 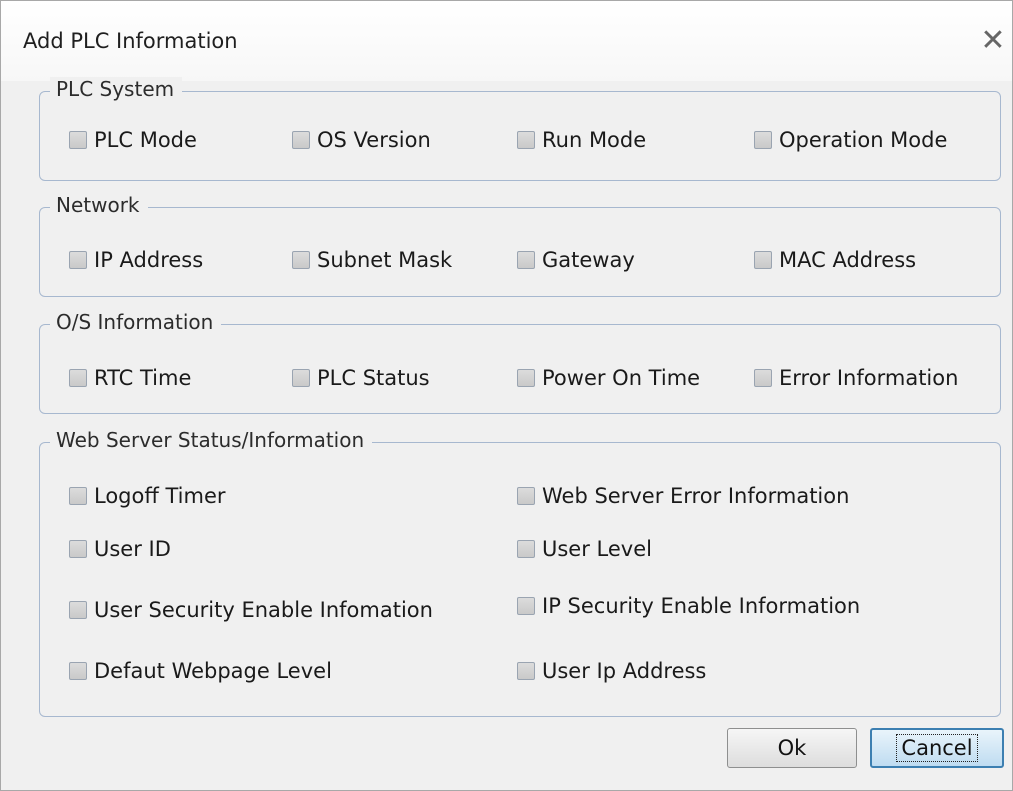 I want to click on checkbox-label: IP Security Enable Information, so click(x=701, y=606).